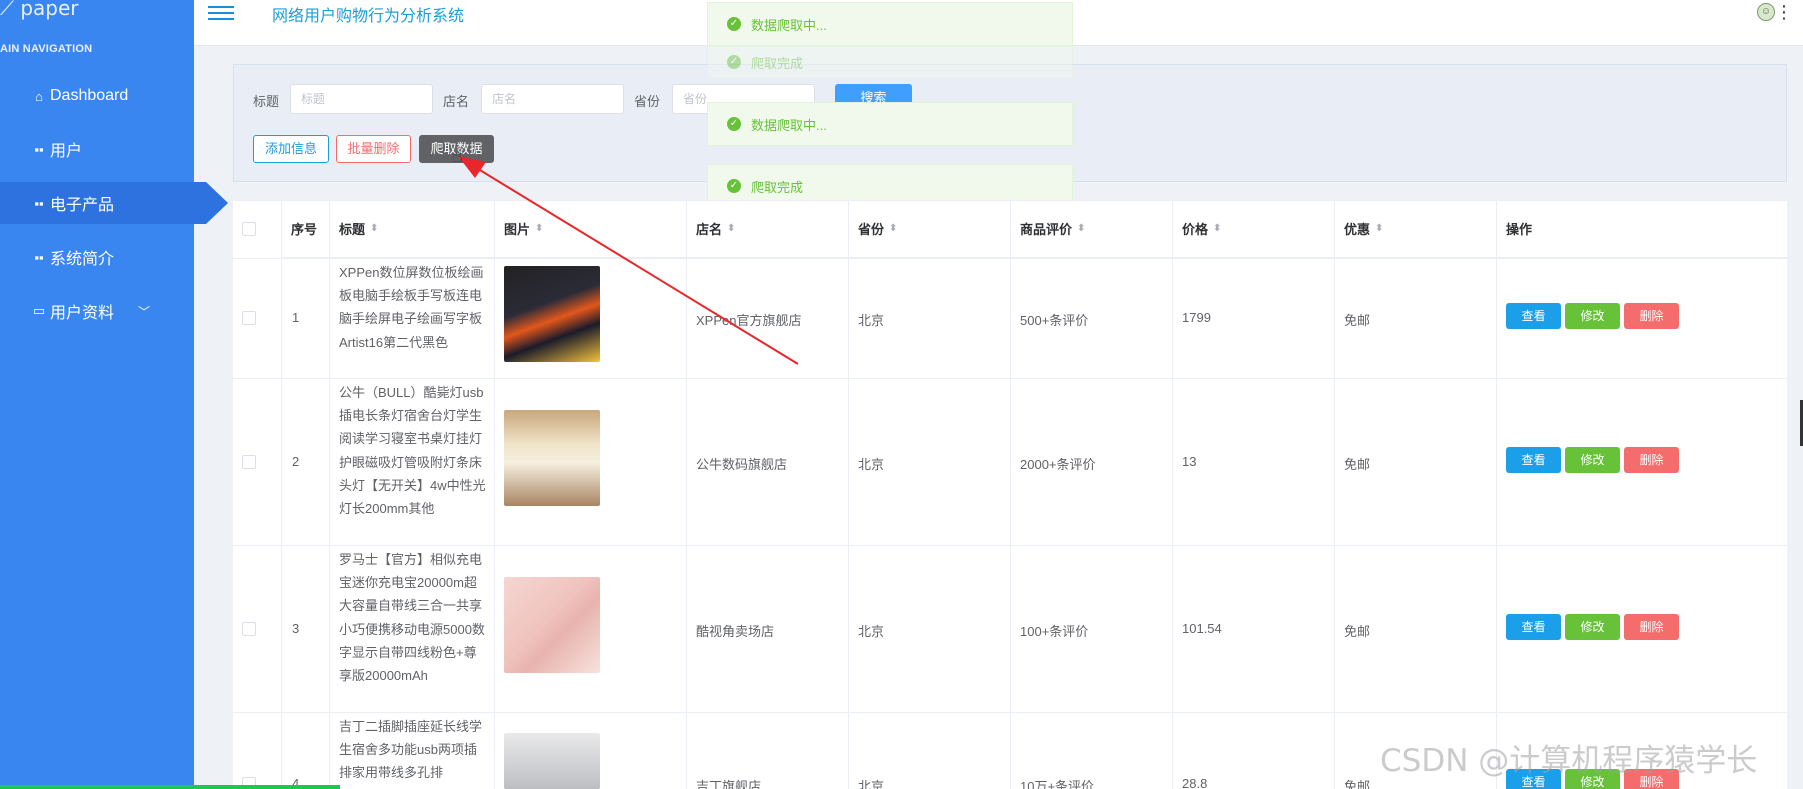  Describe the element at coordinates (628, 260) in the screenshot. I see `annotation-arrow-icon` at that location.